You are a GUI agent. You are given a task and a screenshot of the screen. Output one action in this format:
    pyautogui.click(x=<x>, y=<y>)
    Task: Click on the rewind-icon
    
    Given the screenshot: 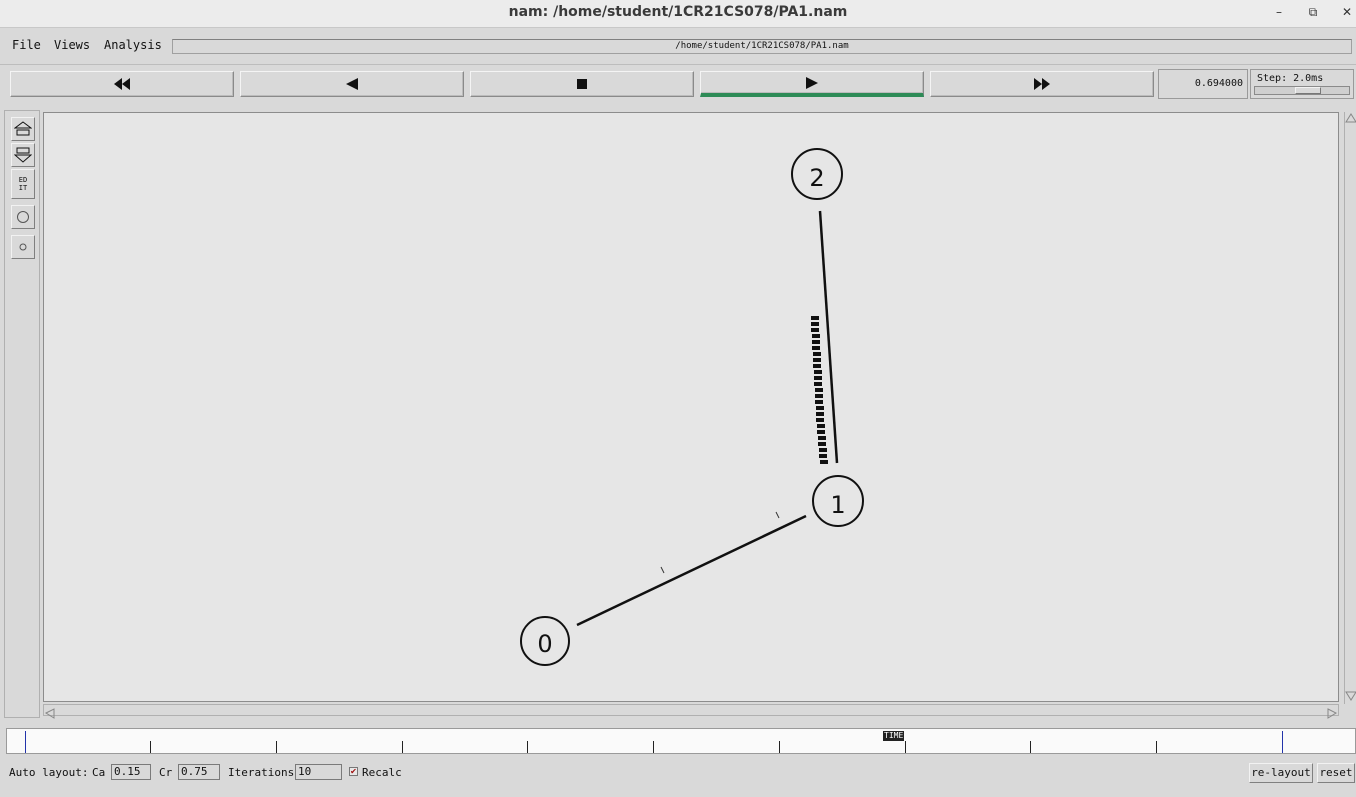 What is the action you would take?
    pyautogui.click(x=122, y=84)
    